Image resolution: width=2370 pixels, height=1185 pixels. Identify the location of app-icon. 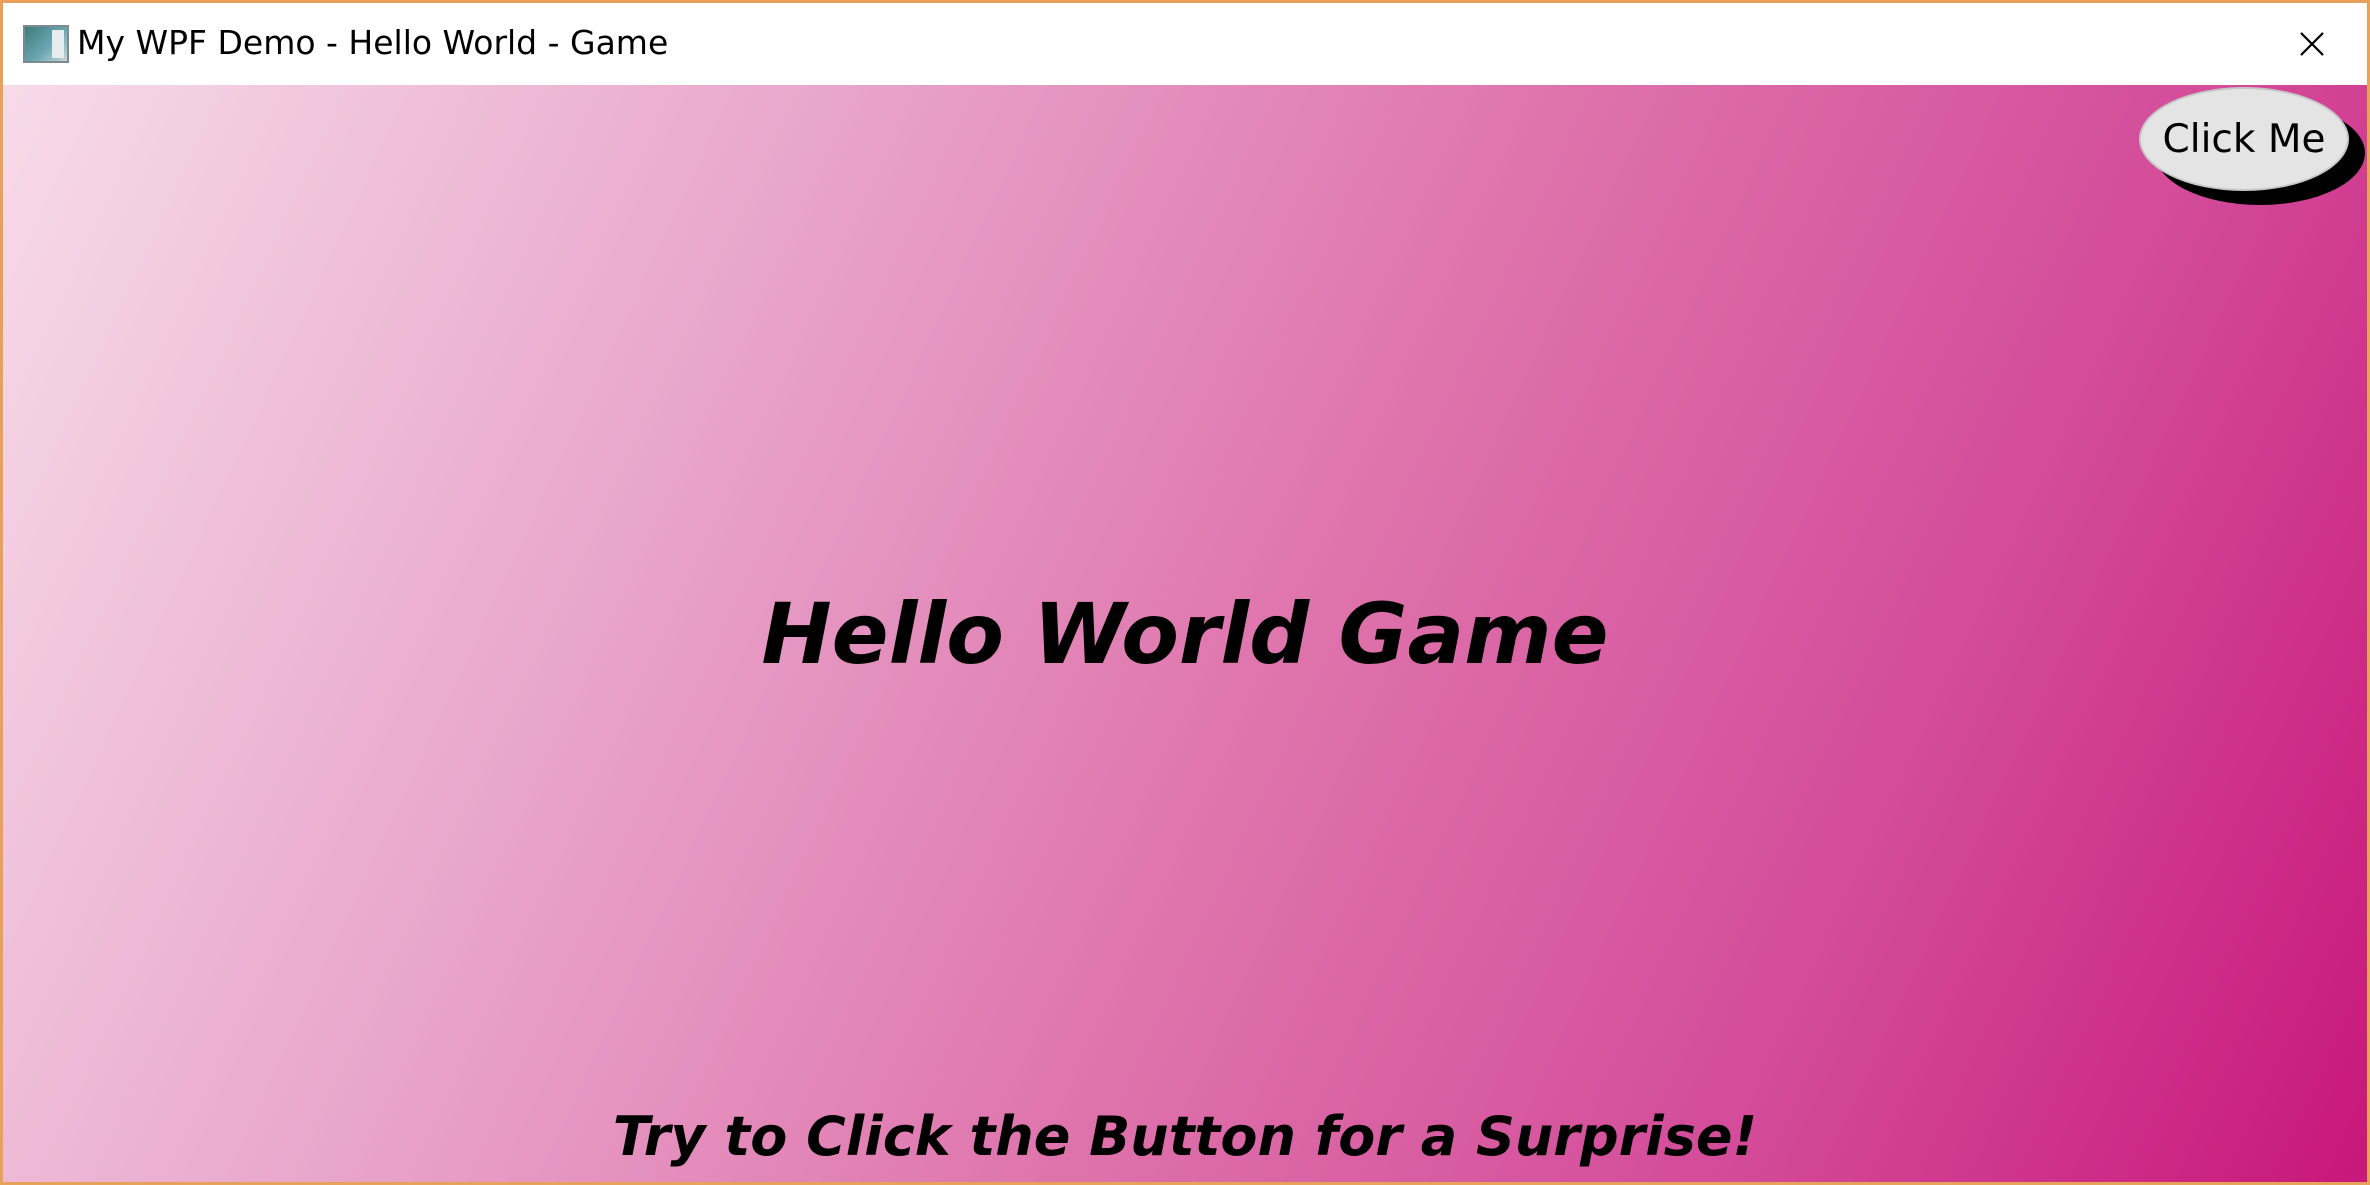
(46, 44).